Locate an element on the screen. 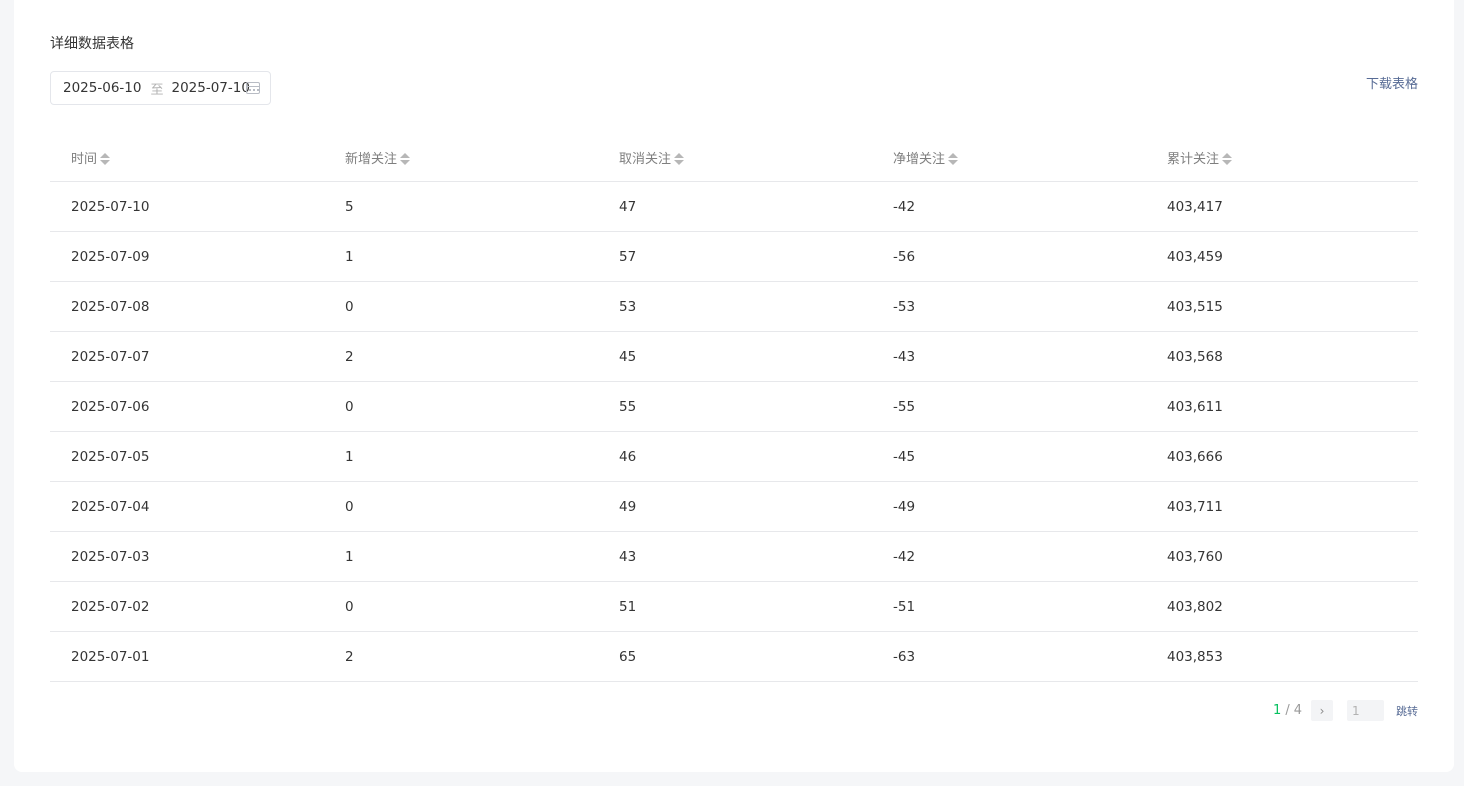 This screenshot has height=786, width=1464. table-cell: 403,802 is located at coordinates (1195, 606).